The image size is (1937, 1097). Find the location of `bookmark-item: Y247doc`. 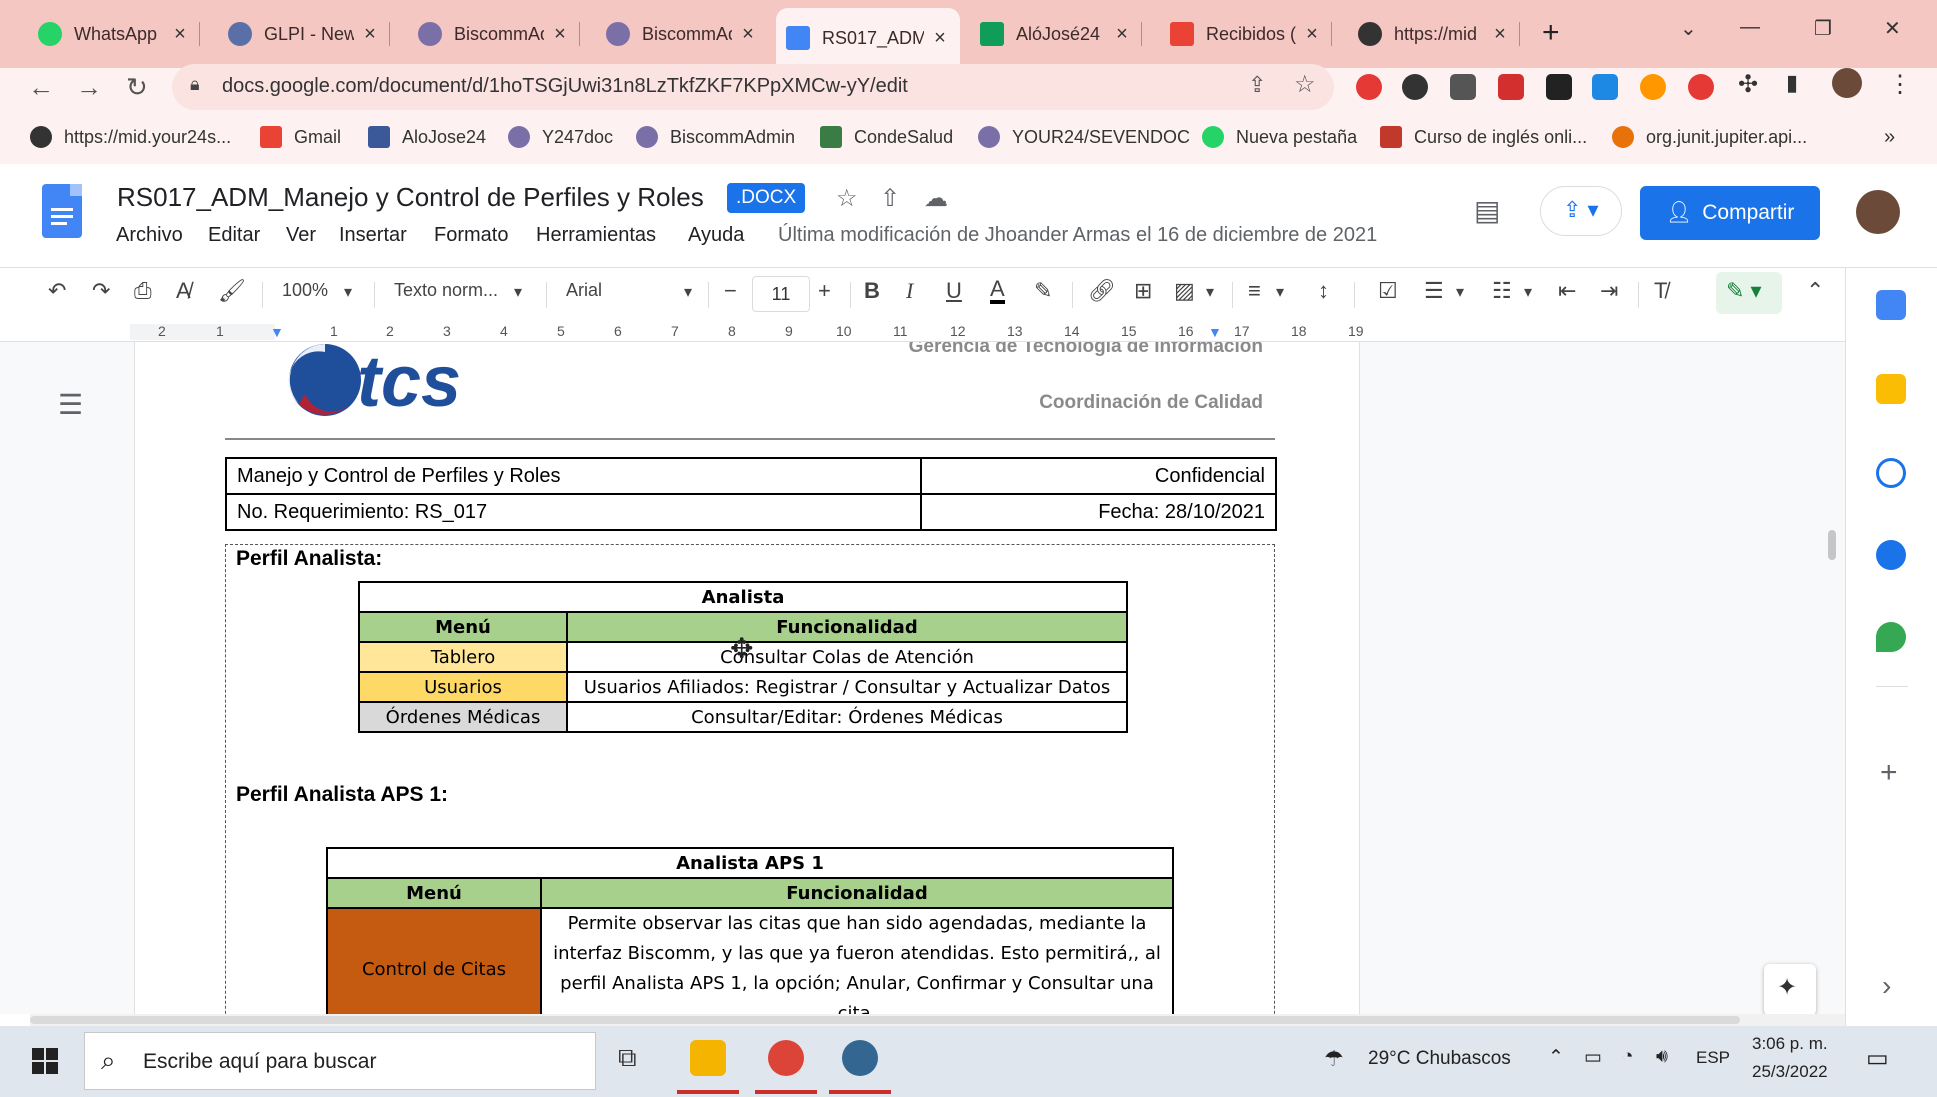

bookmark-item: Y247doc is located at coordinates (560, 137).